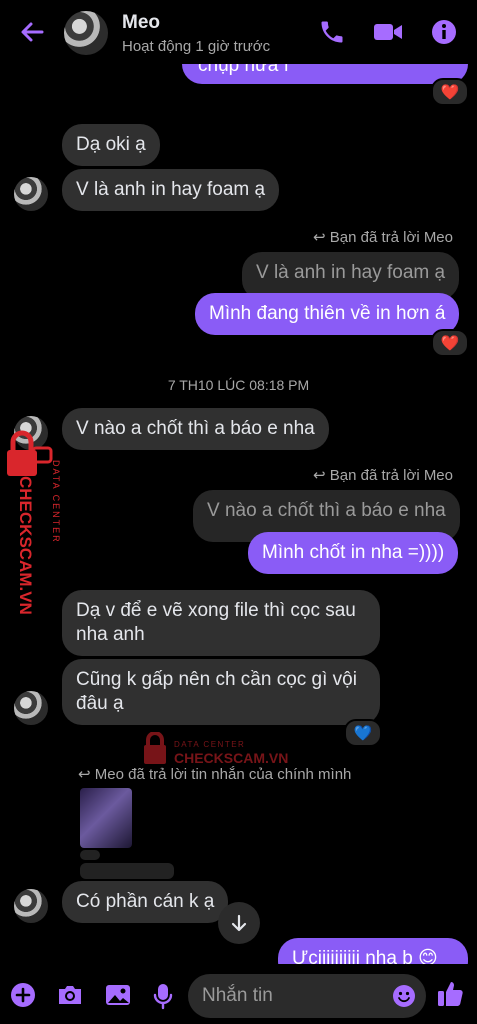 The height and width of the screenshot is (1024, 477). I want to click on message-input-placeholder: Nhắn tin, so click(237, 995).